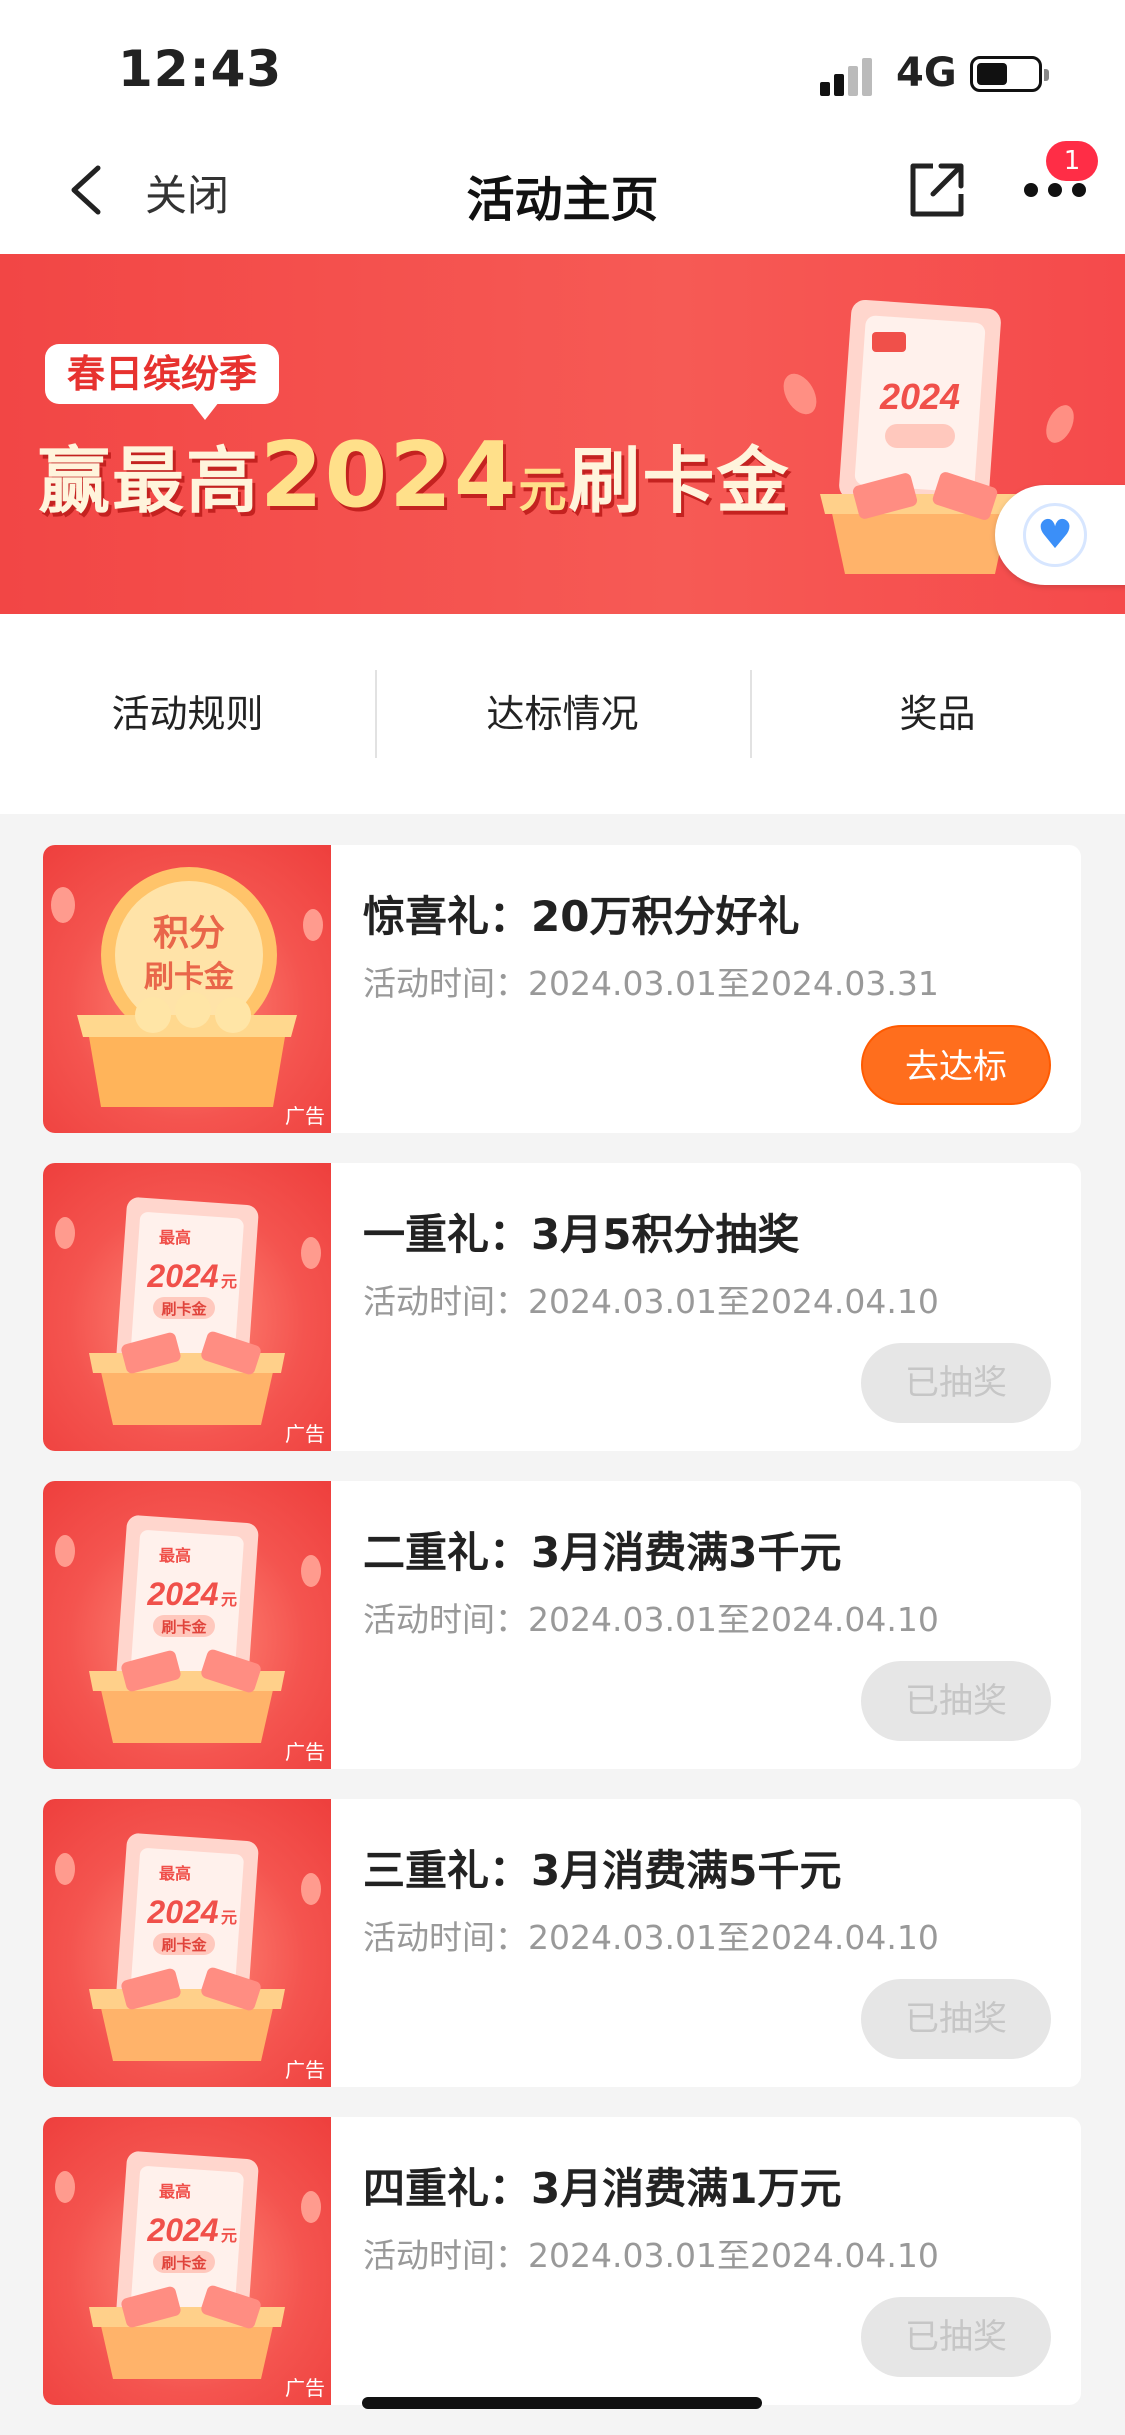  I want to click on activity-date: 活动时间：2024.03.01至2024.03.31, so click(651, 983).